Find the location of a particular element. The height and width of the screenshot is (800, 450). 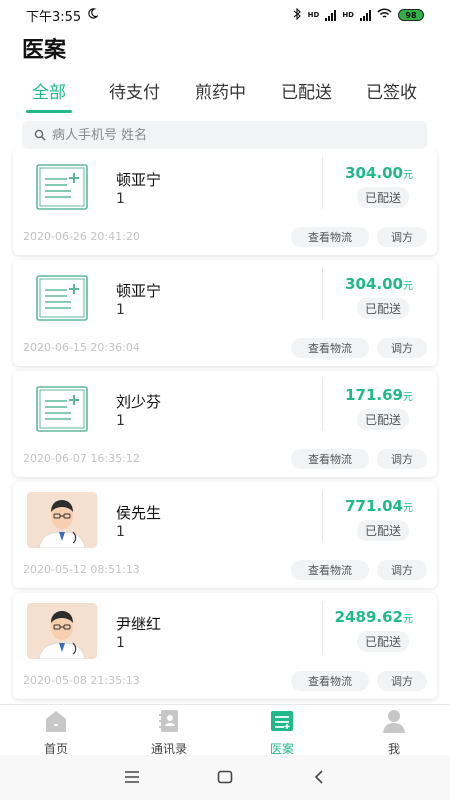

profile-icon is located at coordinates (394, 723).